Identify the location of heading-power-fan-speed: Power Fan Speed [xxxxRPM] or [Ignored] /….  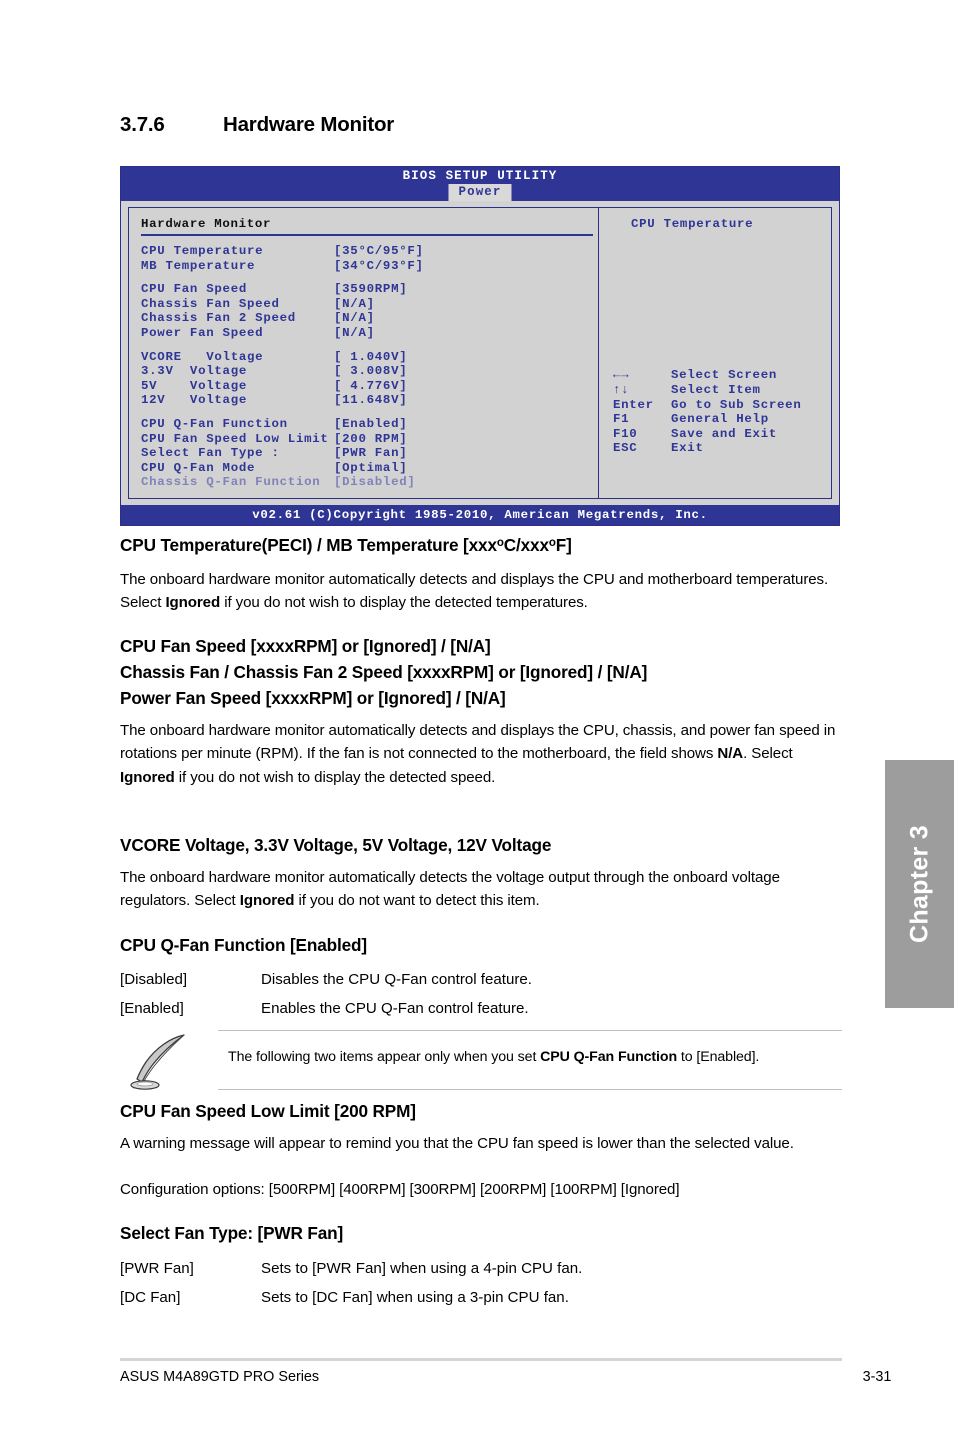
(313, 698).